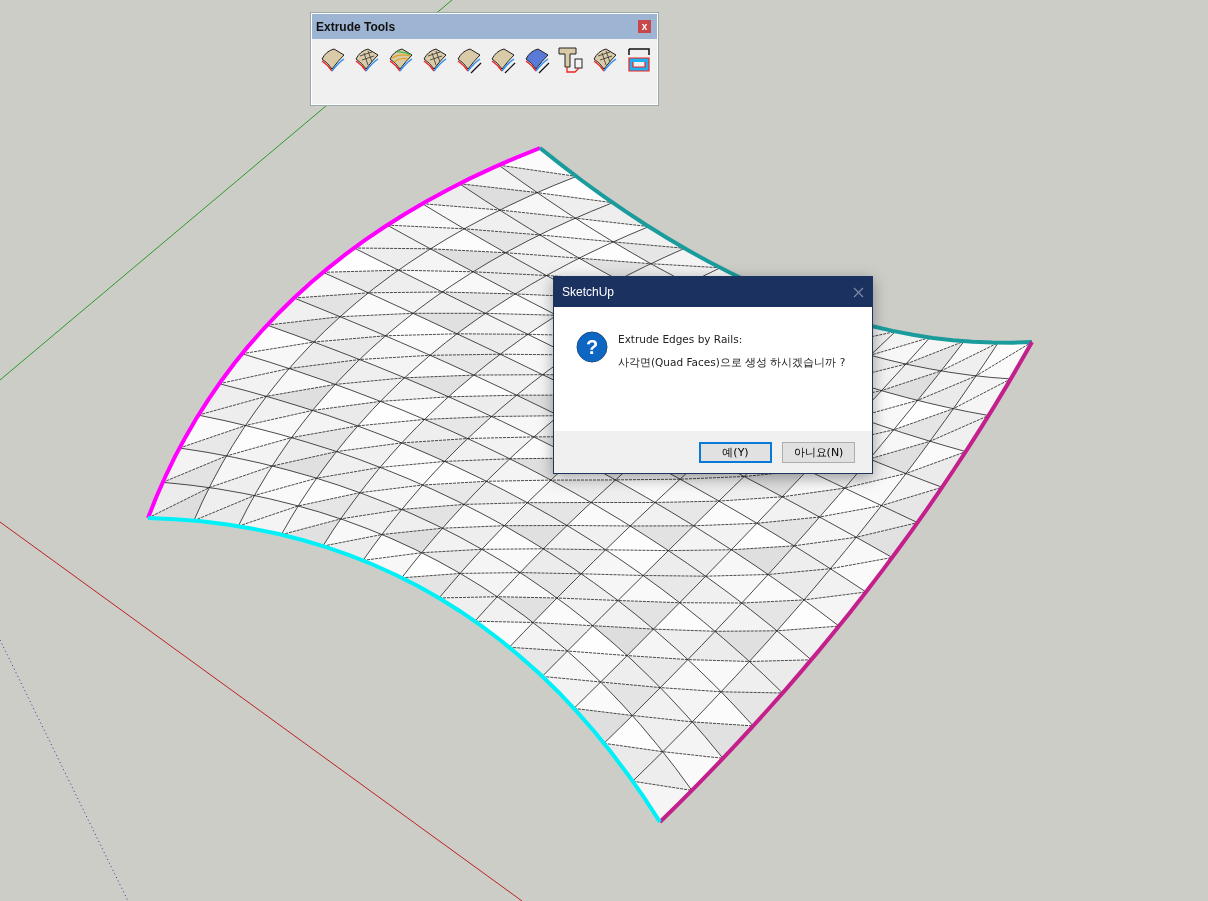 The height and width of the screenshot is (901, 1208). Describe the element at coordinates (818, 452) in the screenshot. I see `dialog-button: 아니요(N)` at that location.